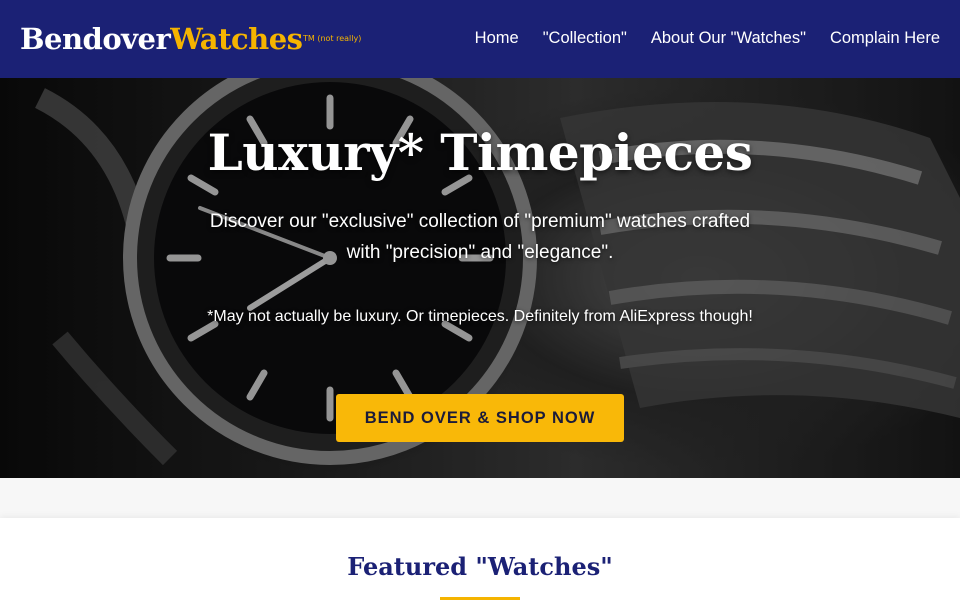  Describe the element at coordinates (497, 38) in the screenshot. I see `nav-link-home: Home` at that location.